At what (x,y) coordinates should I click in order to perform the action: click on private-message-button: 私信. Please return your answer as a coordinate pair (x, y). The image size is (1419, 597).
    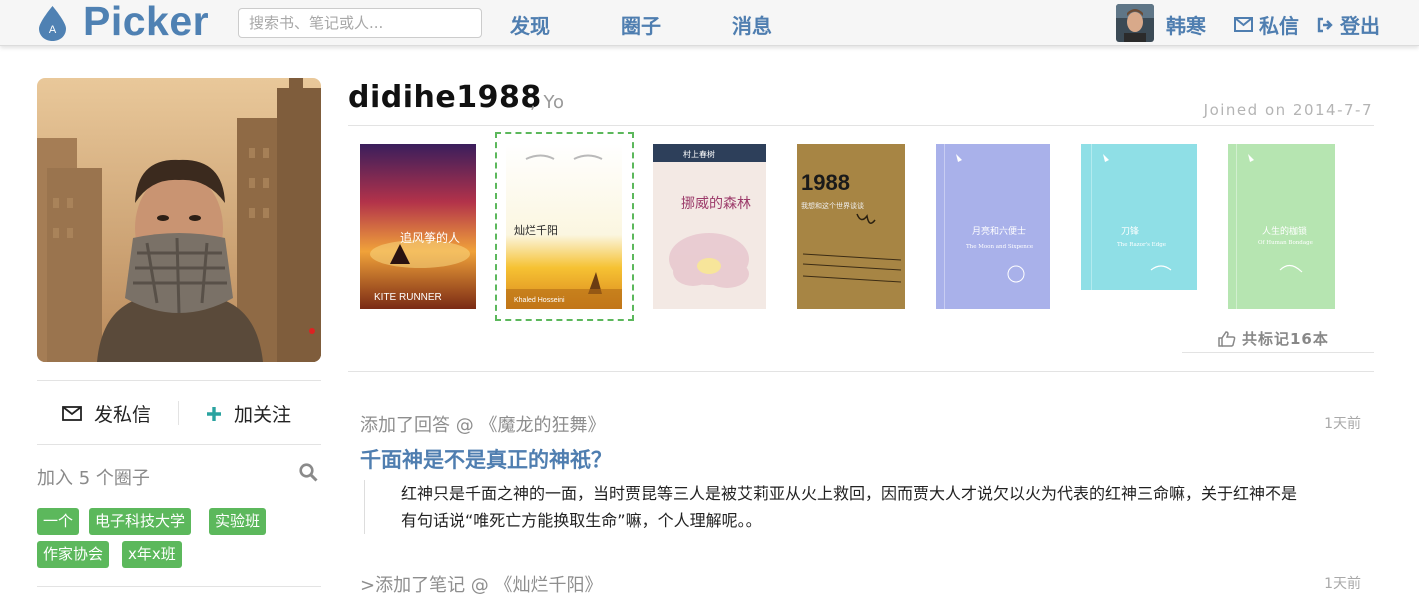
    Looking at the image, I should click on (1266, 24).